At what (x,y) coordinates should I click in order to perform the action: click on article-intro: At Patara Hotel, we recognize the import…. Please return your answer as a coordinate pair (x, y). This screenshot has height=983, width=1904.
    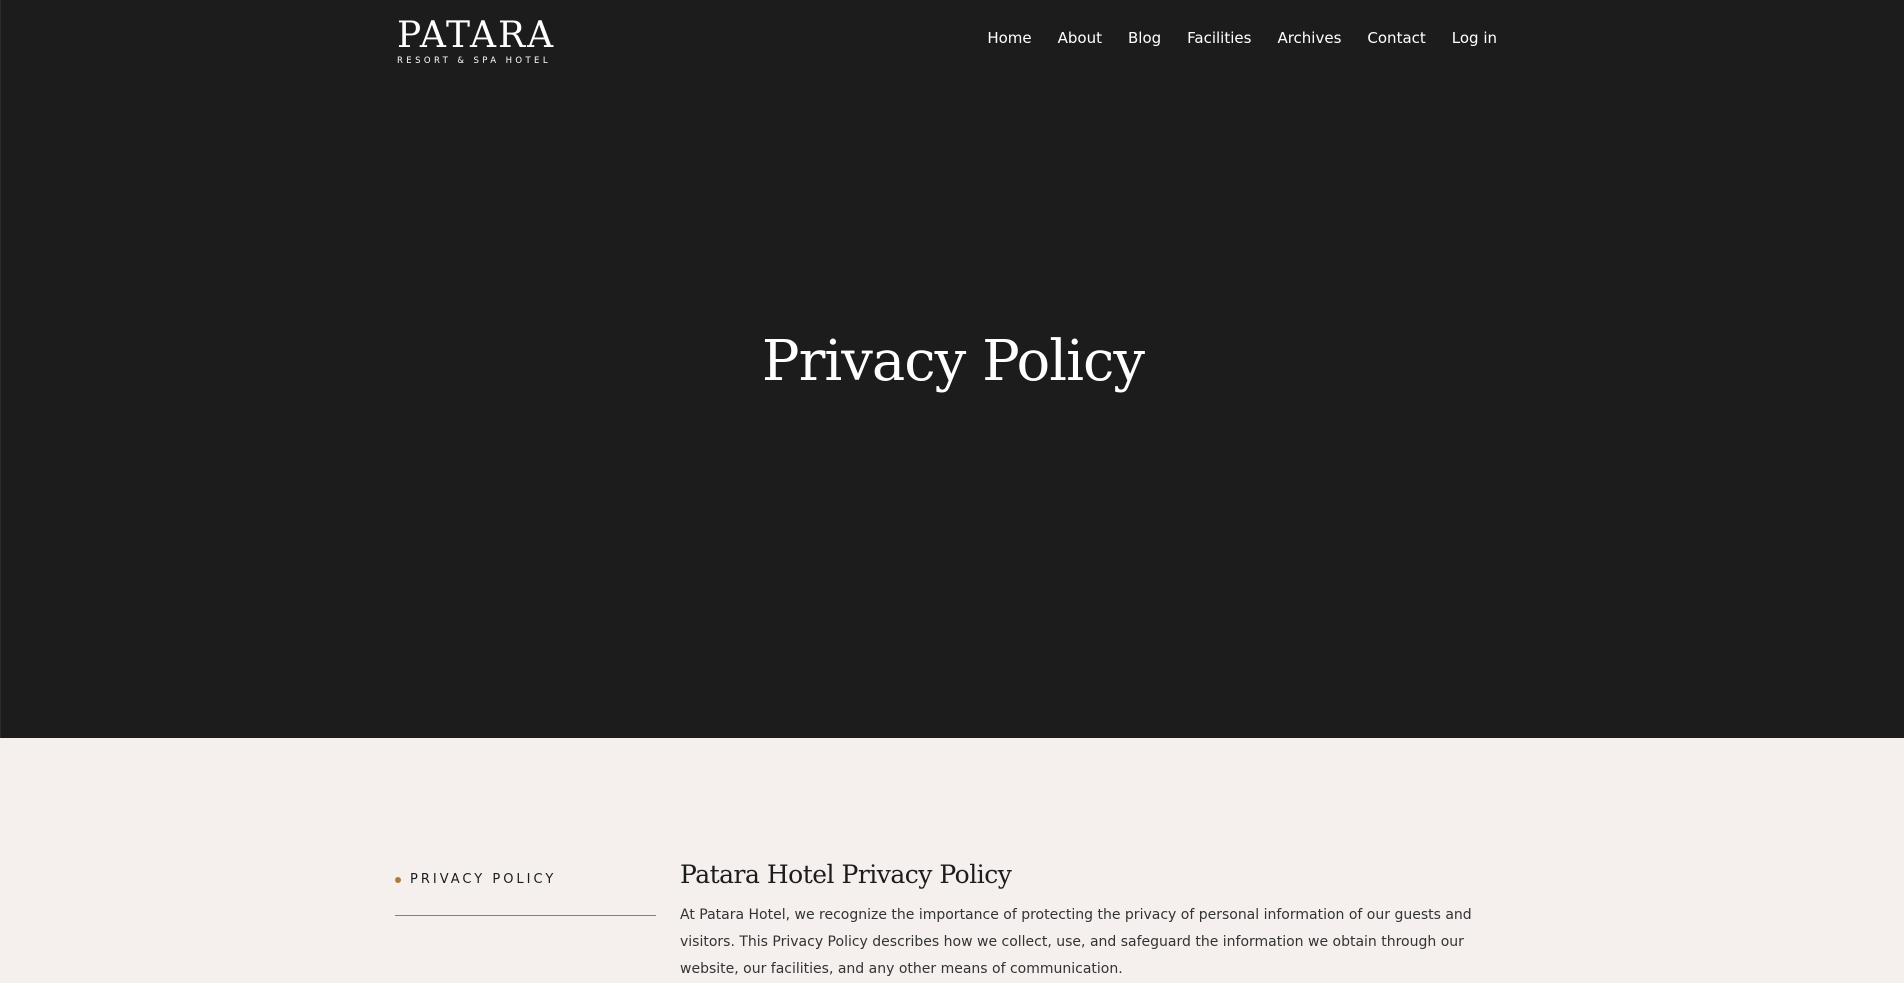
    Looking at the image, I should click on (1076, 942).